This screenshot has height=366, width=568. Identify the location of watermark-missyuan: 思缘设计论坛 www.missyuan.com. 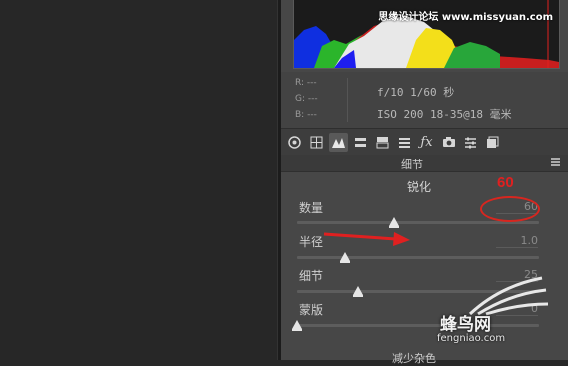
(465, 17).